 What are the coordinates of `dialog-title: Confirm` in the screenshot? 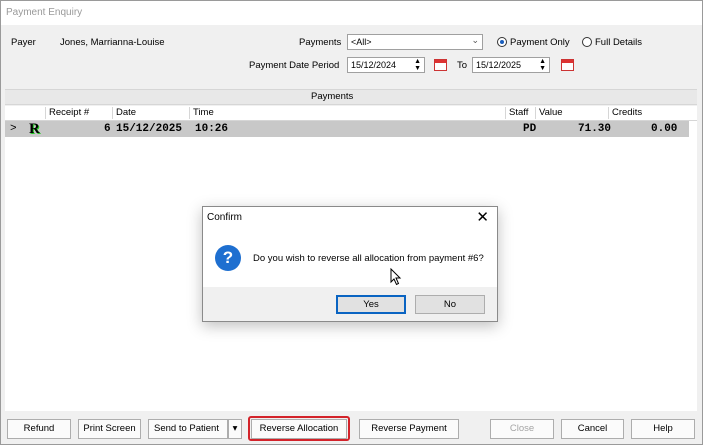 It's located at (225, 217).